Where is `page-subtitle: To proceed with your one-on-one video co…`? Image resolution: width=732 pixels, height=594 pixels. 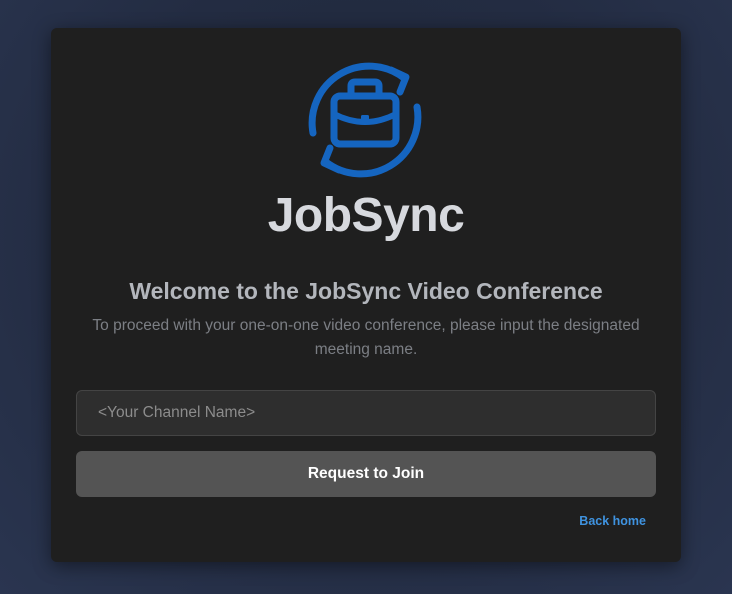
page-subtitle: To proceed with your one-on-one video co… is located at coordinates (366, 337).